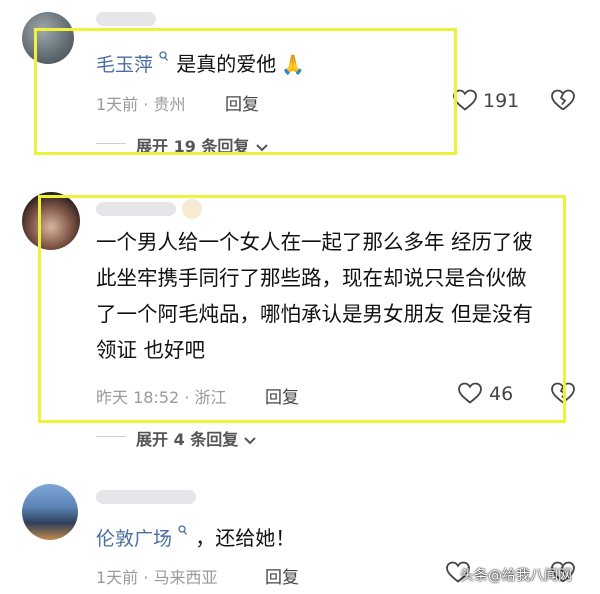 The width and height of the screenshot is (600, 594). I want to click on avatar, so click(50, 512).